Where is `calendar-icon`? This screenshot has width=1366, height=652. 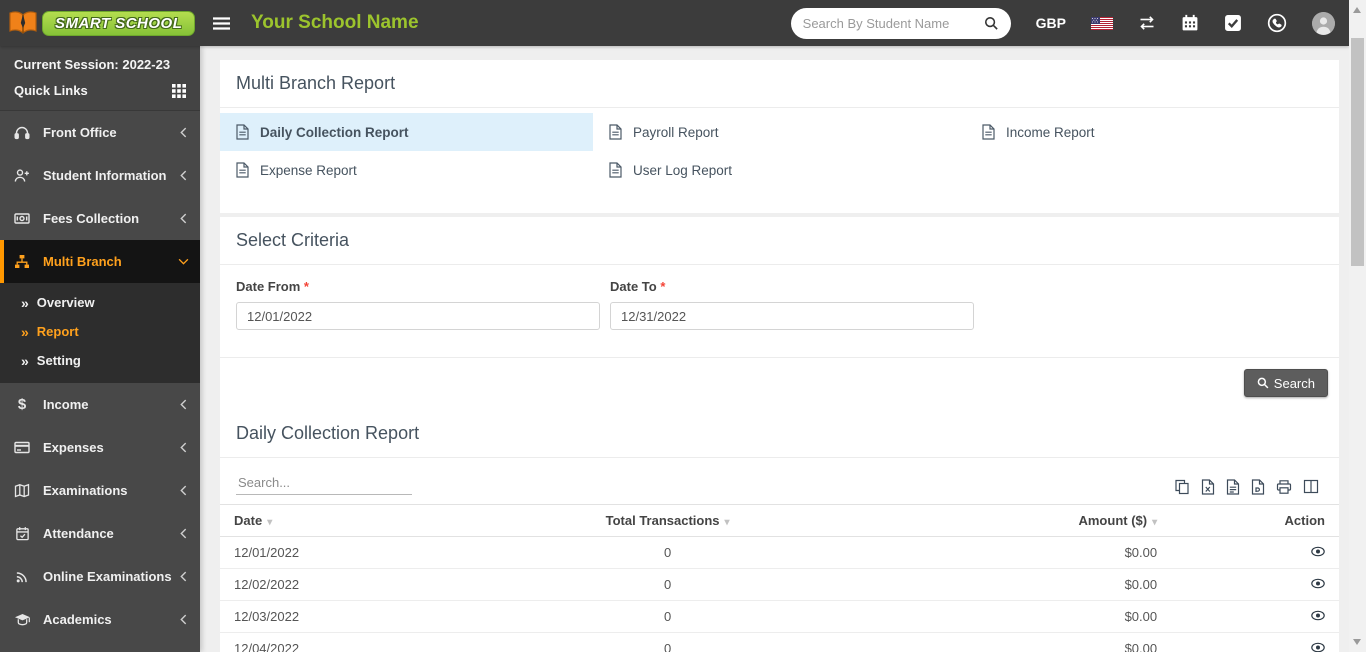
calendar-icon is located at coordinates (1190, 23).